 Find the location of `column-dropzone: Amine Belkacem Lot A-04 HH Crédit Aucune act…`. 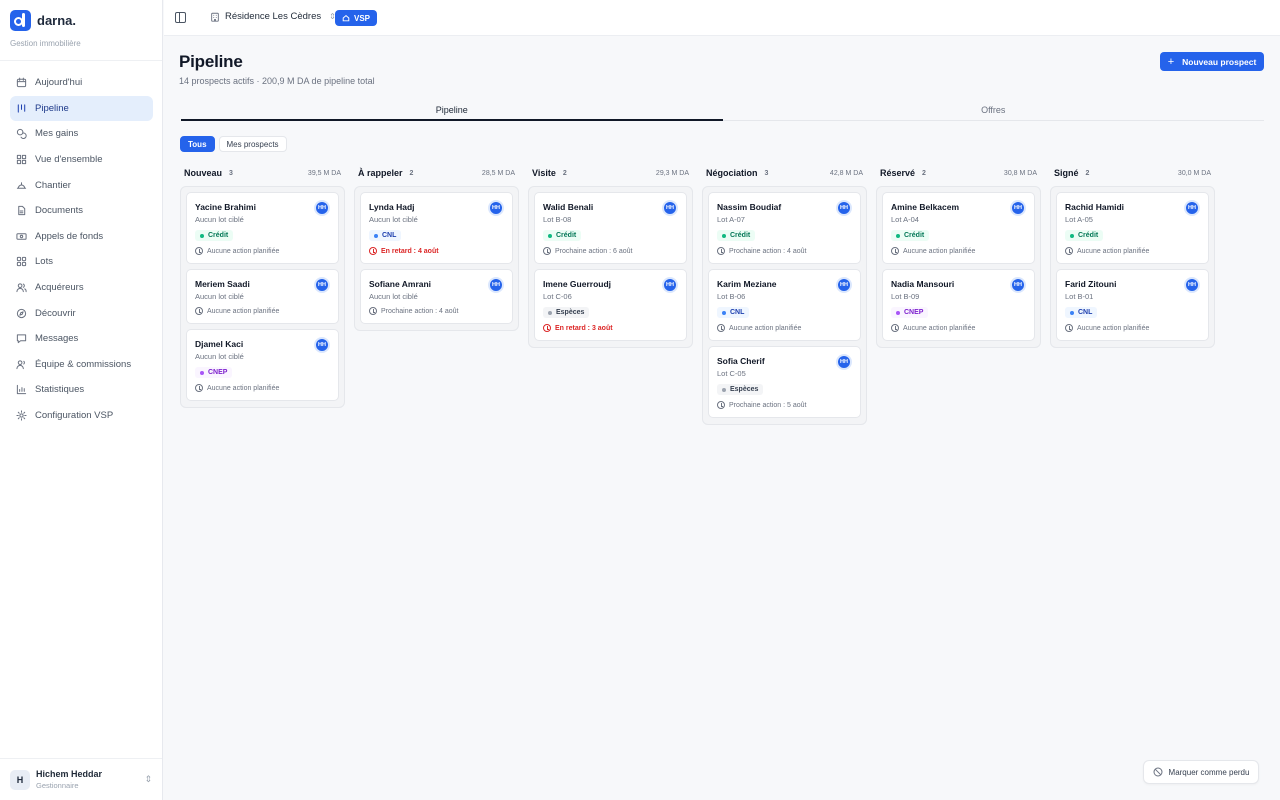

column-dropzone: Amine Belkacem Lot A-04 HH Crédit Aucune act… is located at coordinates (958, 267).